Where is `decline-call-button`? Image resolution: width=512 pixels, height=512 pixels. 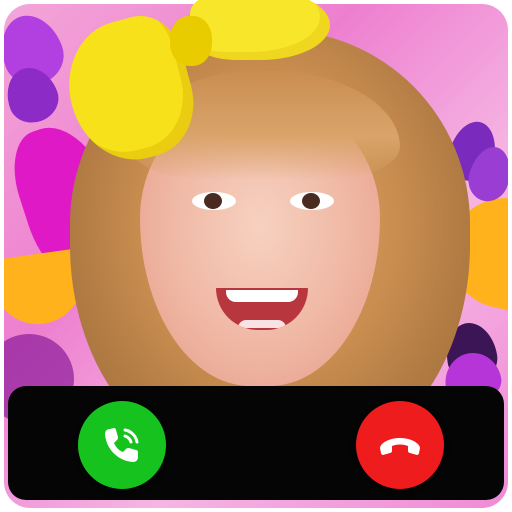 decline-call-button is located at coordinates (400, 445).